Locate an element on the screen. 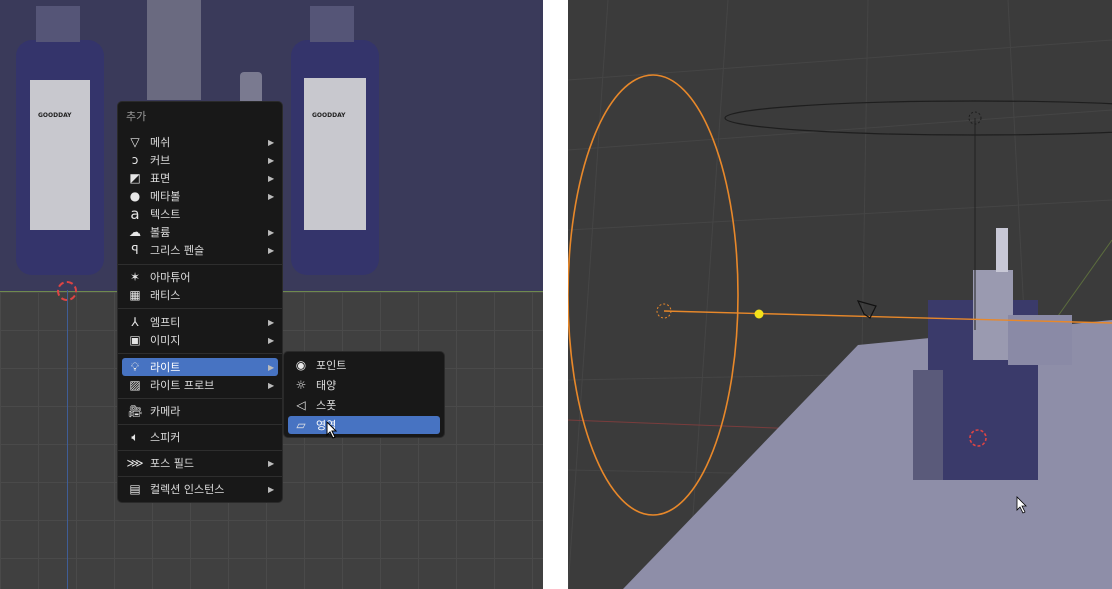 Image resolution: width=1112 pixels, height=589 pixels. surface-icon: ◩ is located at coordinates (135, 178).